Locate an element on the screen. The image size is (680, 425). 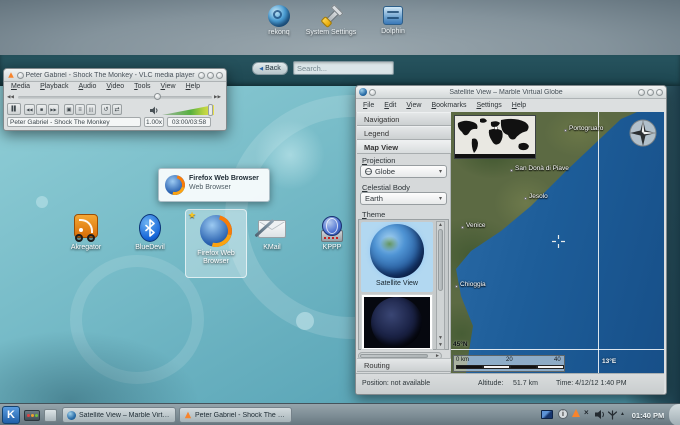
desktop-icon-label: Firefox Web Browser is located at coordinates (216, 258).